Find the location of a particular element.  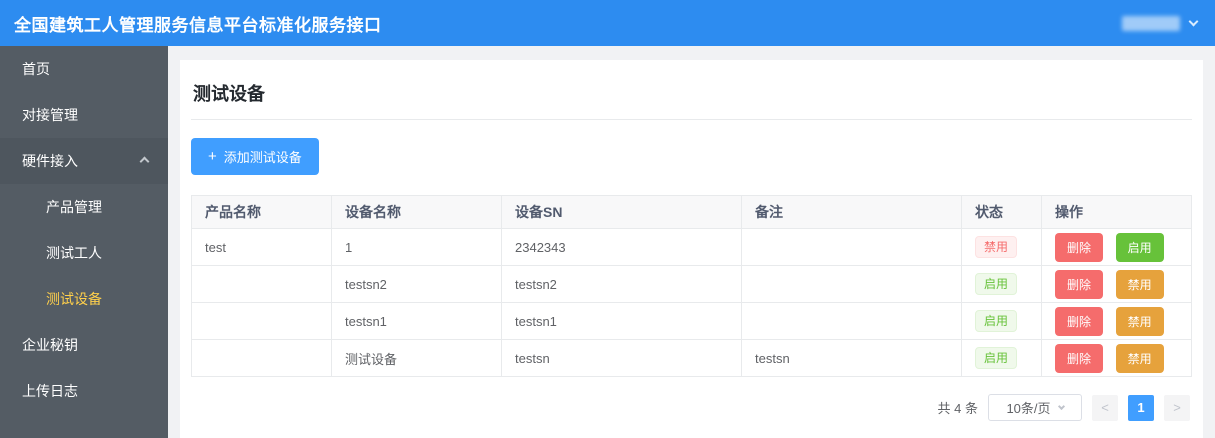

sidebar-nav: 首页 对接管理 硬件接入 产品管理 测试工人 测试设备 企业秘钥 上传日志 is located at coordinates (84, 242).